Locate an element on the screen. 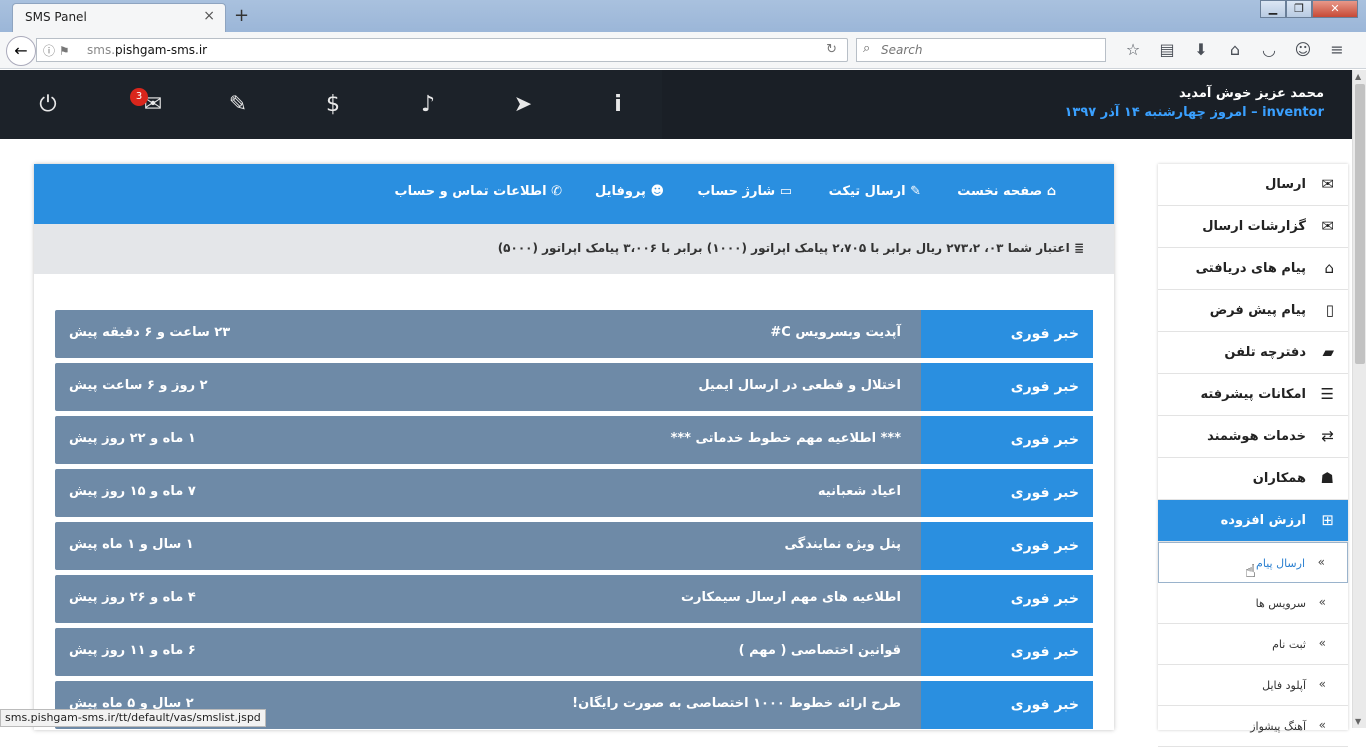 This screenshot has width=1366, height=747. reader-icon: ▤ is located at coordinates (1167, 49).